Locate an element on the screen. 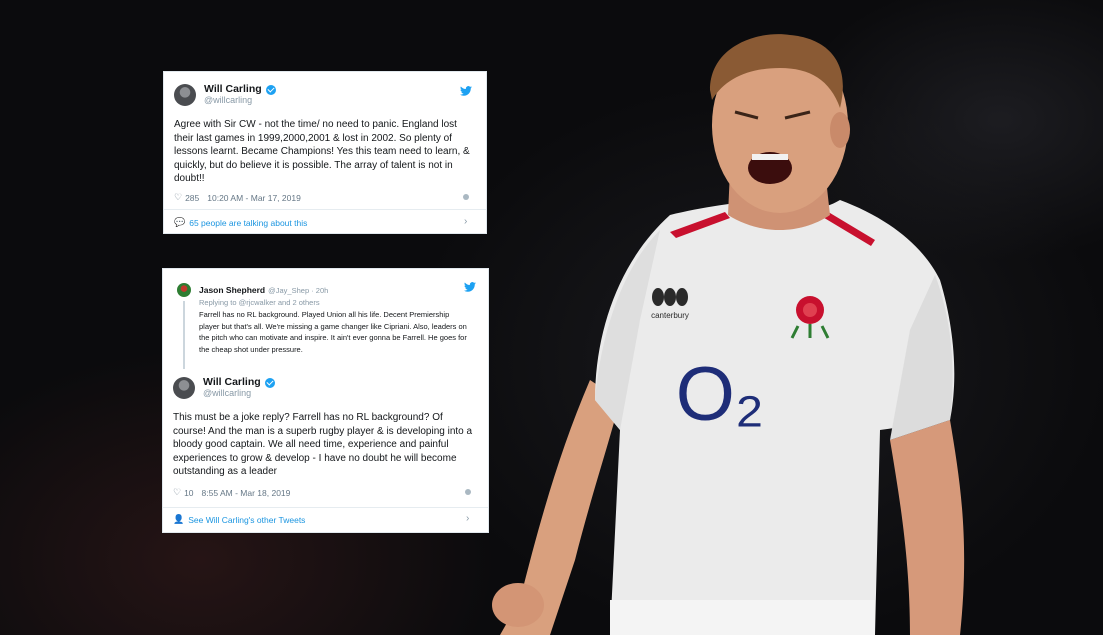  other-tweets-link-label: See Will Carling's other Tweets is located at coordinates (246, 520).